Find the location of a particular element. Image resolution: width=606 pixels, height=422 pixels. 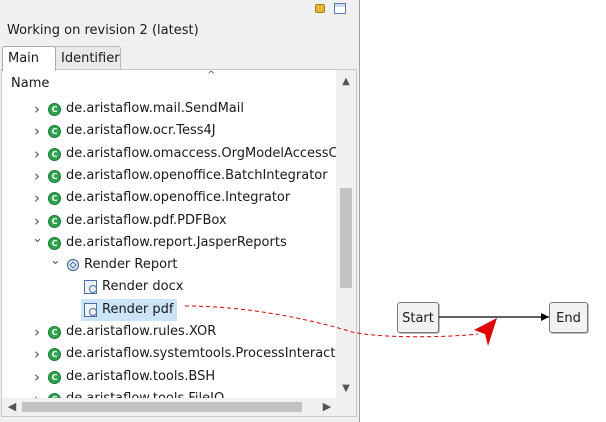

edge-arrowhead-icon is located at coordinates (545, 317).